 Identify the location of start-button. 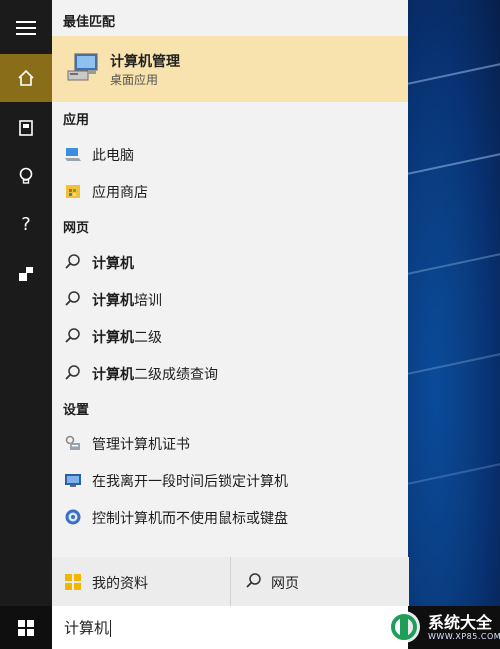
(26, 627).